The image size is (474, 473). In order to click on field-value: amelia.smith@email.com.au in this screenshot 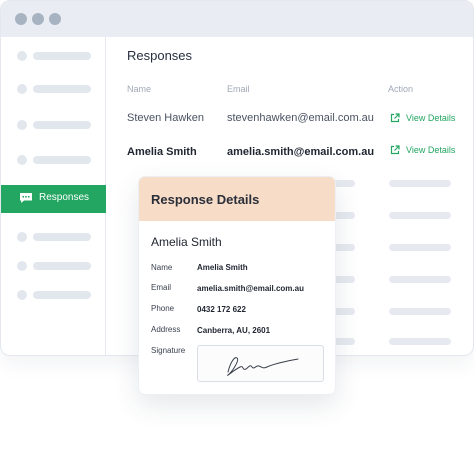, I will do `click(250, 288)`.